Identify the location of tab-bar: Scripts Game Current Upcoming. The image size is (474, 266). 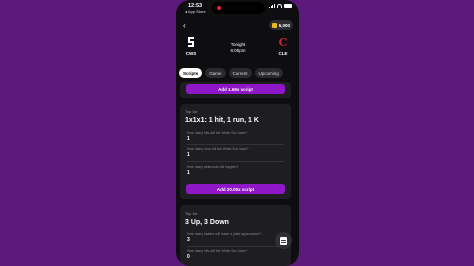
(231, 73).